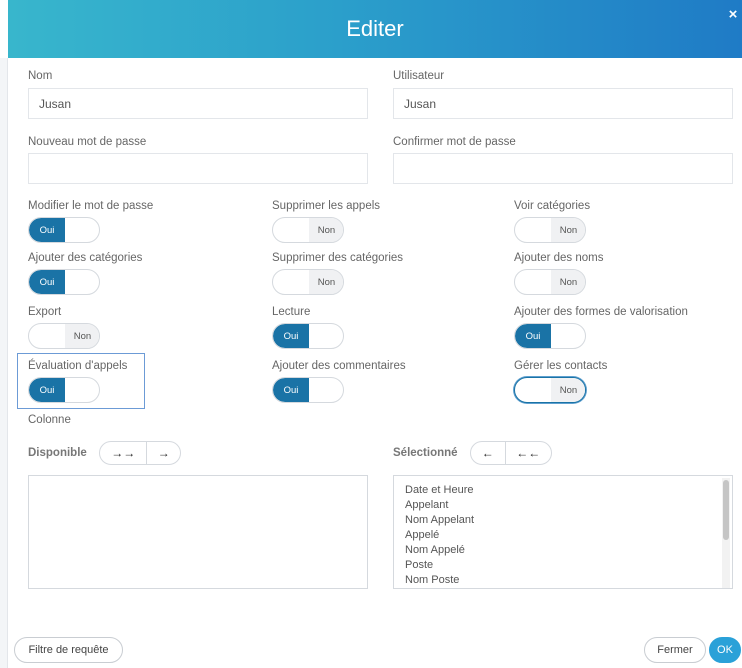 The image size is (742, 668). What do you see at coordinates (425, 453) in the screenshot?
I see `selectionne-label: Sélectionné` at bounding box center [425, 453].